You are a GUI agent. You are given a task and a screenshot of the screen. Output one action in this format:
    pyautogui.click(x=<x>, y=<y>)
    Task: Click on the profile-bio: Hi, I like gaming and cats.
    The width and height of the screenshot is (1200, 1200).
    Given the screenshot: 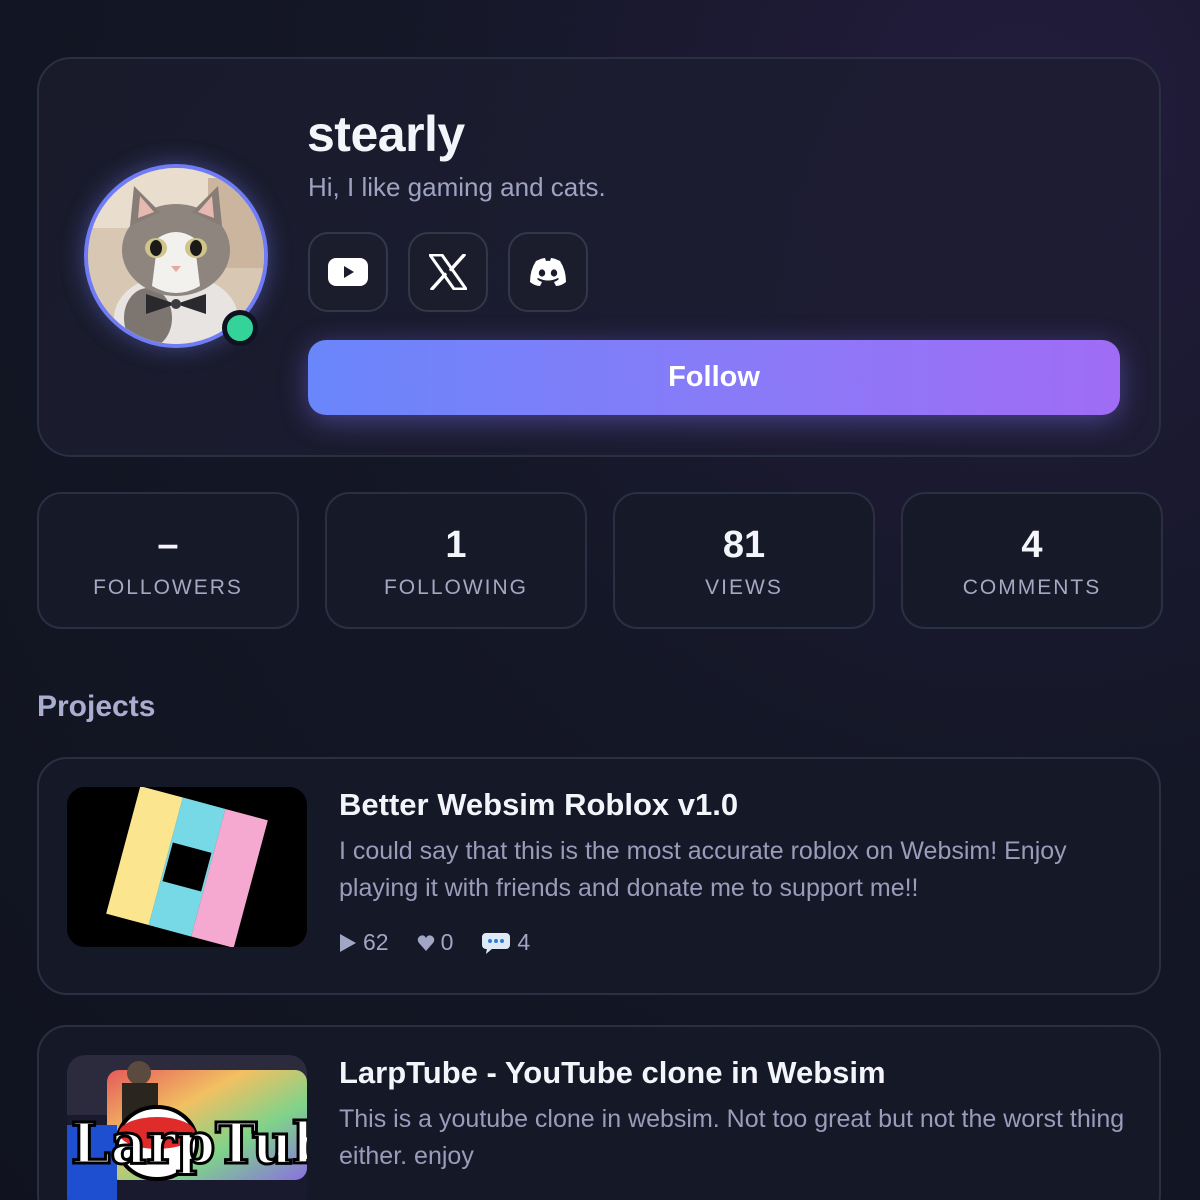 What is the action you would take?
    pyautogui.click(x=457, y=187)
    